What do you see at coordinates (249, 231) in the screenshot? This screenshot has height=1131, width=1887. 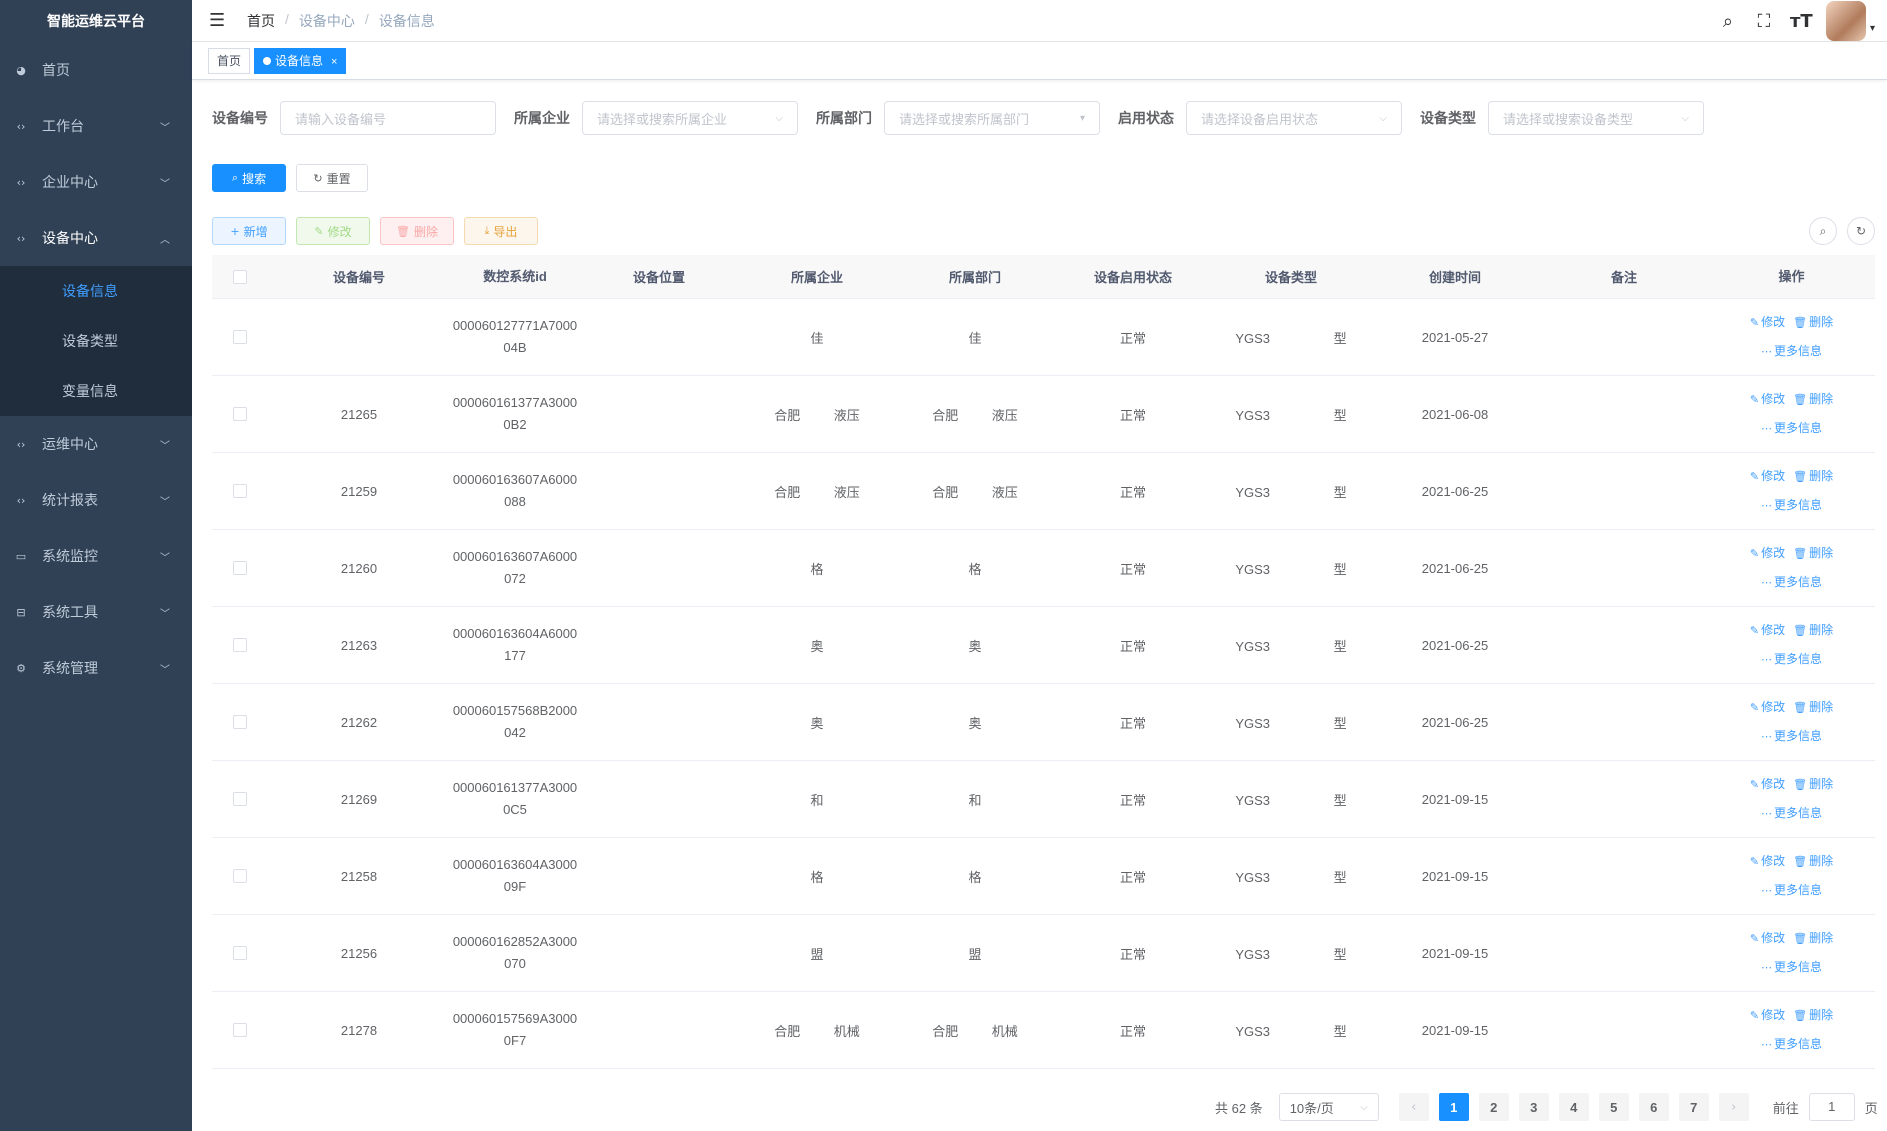 I see `add-button: + 新增` at bounding box center [249, 231].